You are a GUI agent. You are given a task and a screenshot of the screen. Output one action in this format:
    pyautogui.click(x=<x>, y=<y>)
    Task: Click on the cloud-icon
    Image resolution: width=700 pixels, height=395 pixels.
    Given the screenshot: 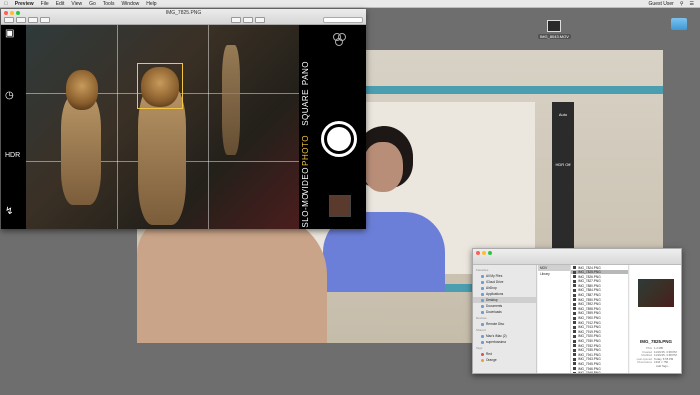 What is the action you would take?
    pyautogui.click(x=482, y=282)
    